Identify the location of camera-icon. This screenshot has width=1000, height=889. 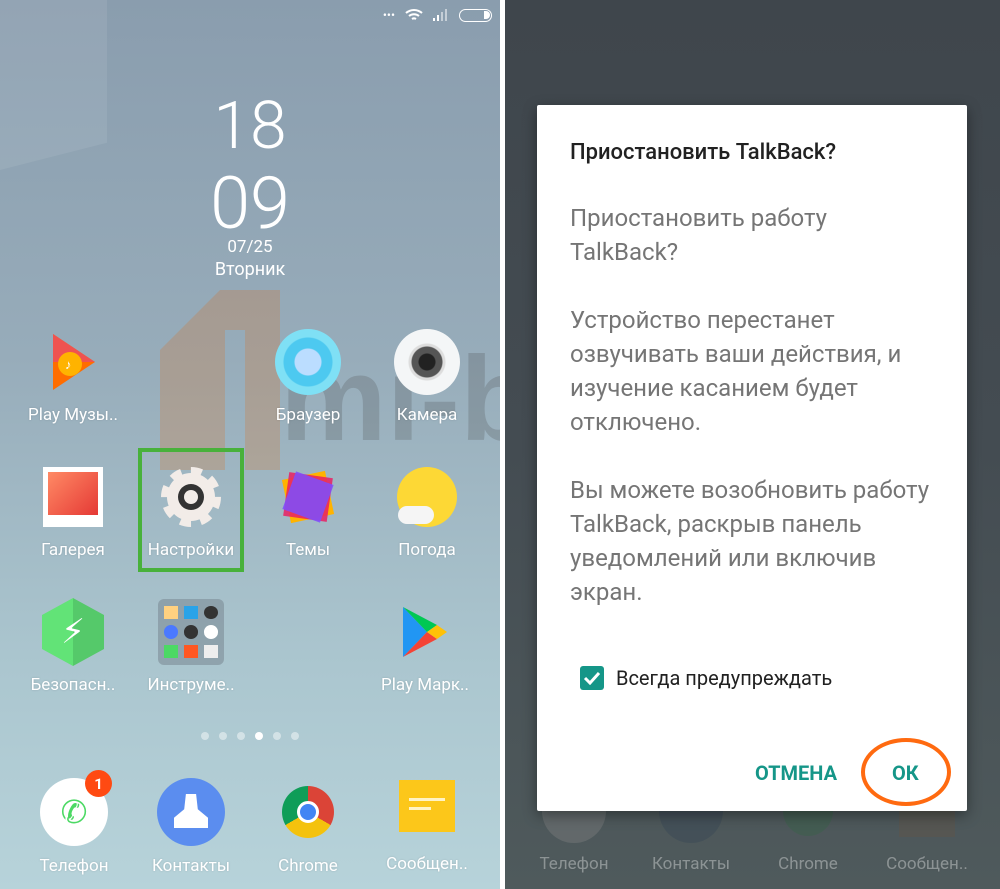
(427, 362).